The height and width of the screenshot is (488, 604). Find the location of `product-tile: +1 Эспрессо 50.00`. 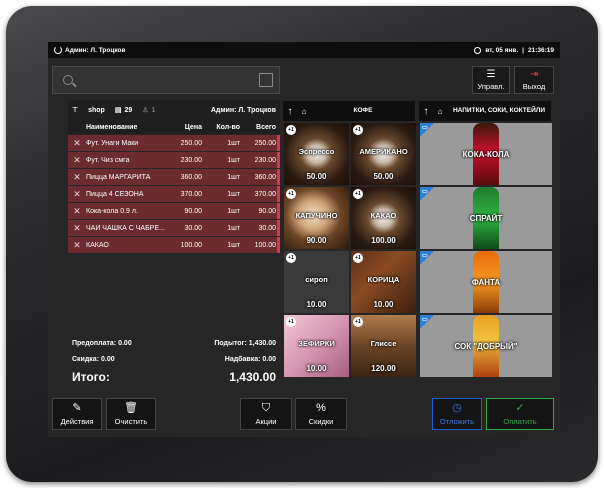

product-tile: +1 Эспрессо 50.00 is located at coordinates (316, 154).